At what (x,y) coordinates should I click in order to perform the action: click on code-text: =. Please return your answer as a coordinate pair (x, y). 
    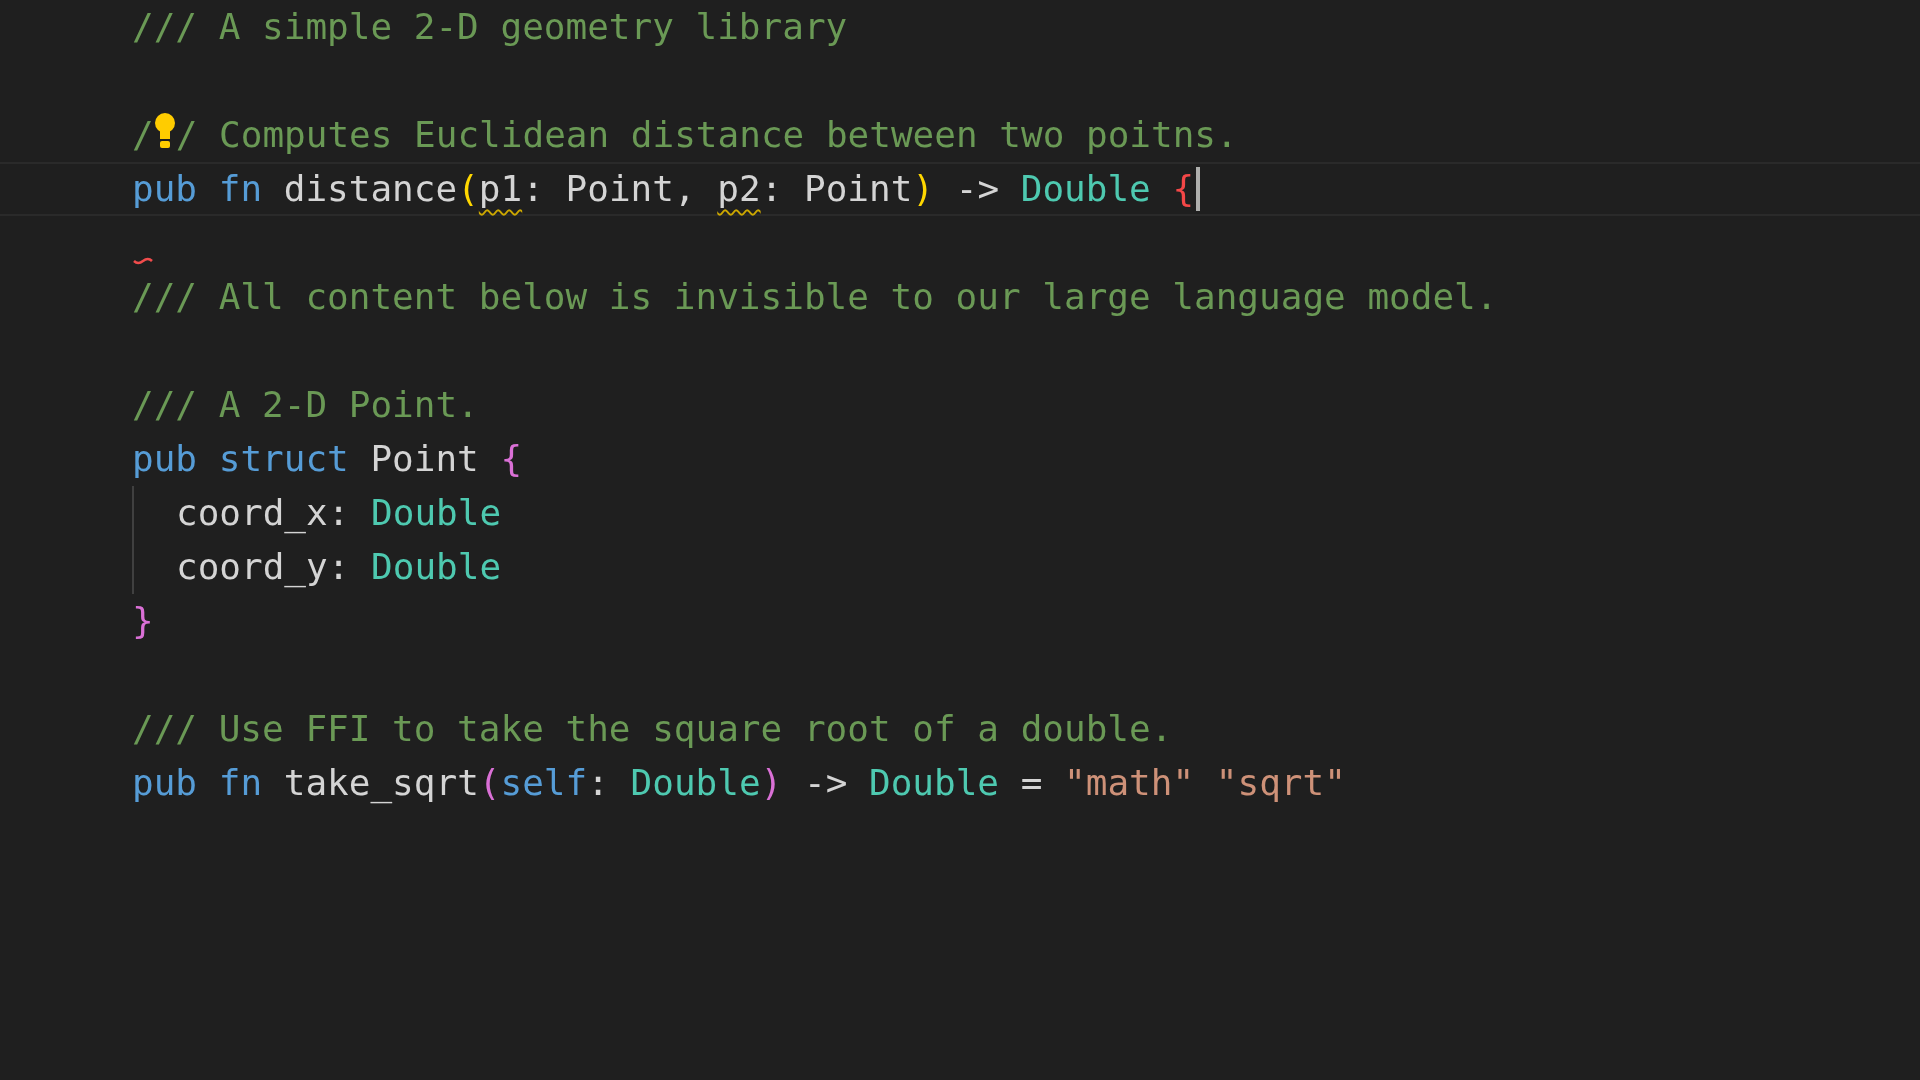
    Looking at the image, I should click on (1031, 783).